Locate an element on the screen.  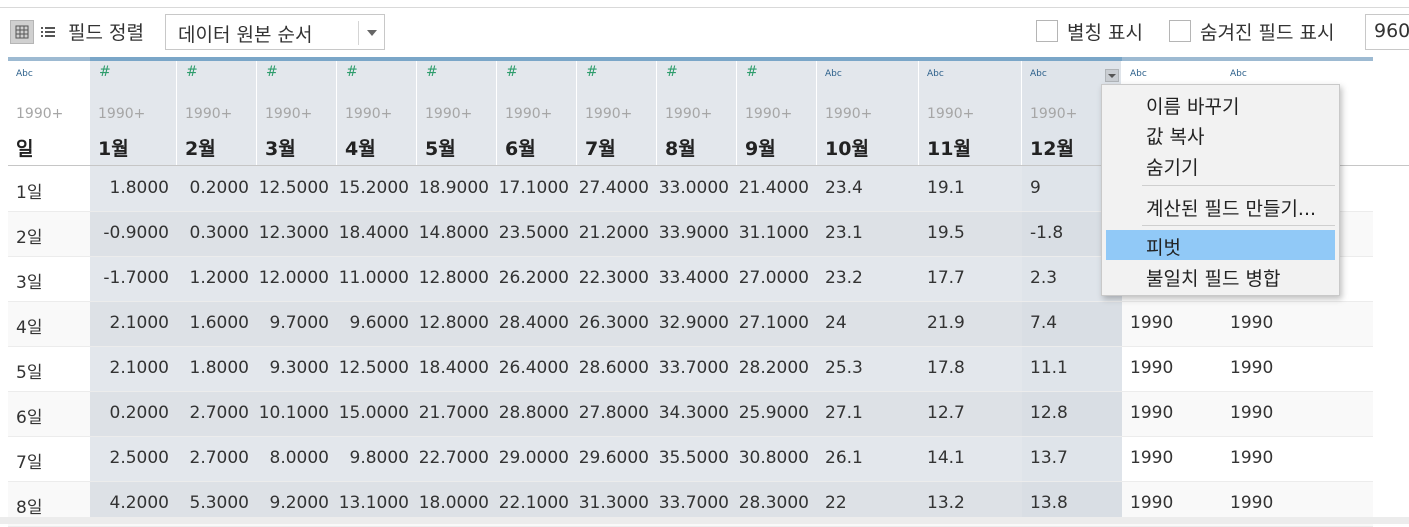
table-cell: 9 is located at coordinates (1035, 188).